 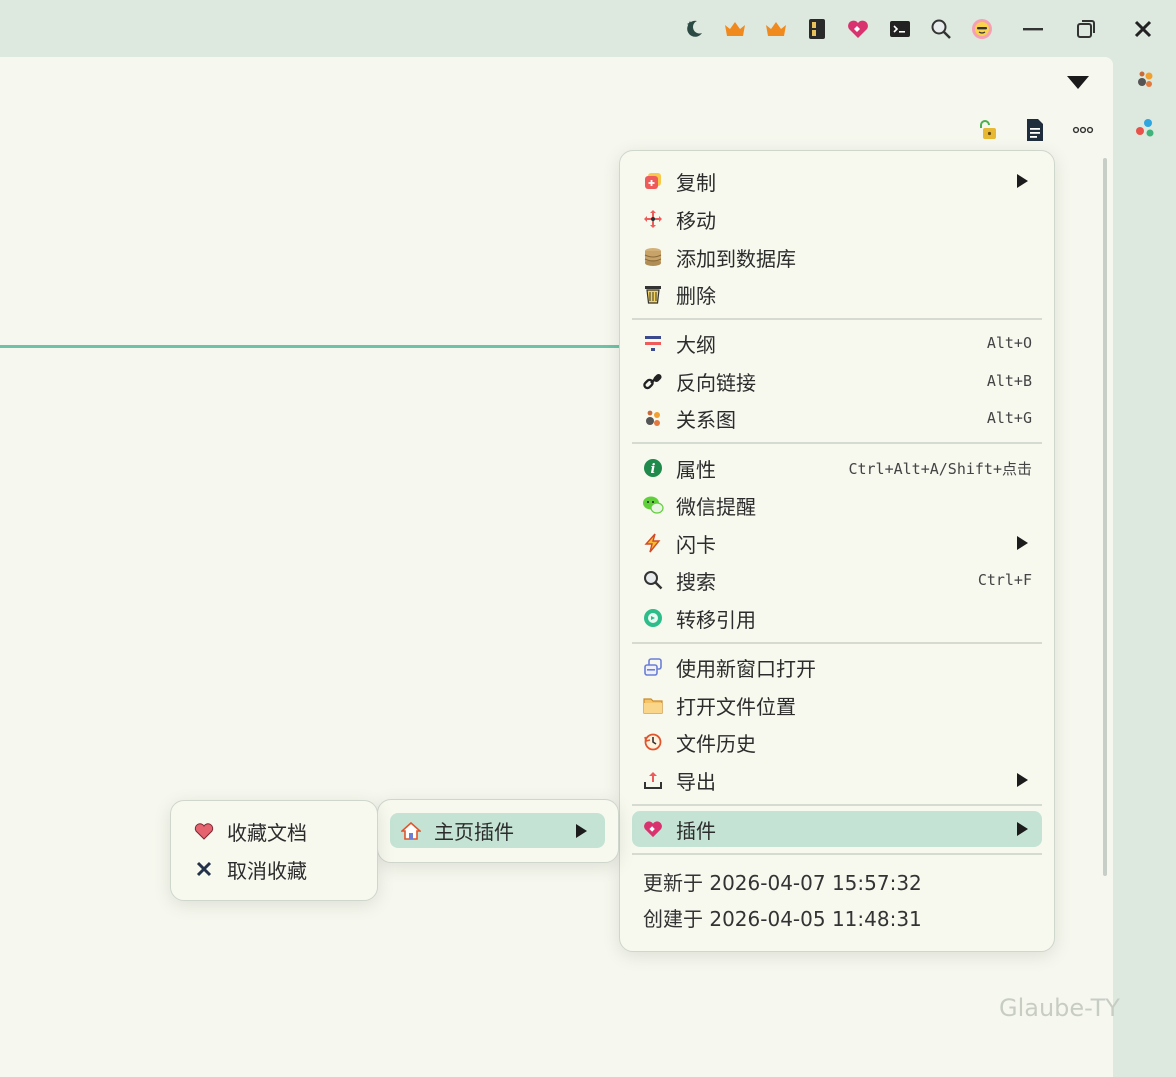 I want to click on menu-item-outline: 大纲 Alt+O, so click(x=837, y=343).